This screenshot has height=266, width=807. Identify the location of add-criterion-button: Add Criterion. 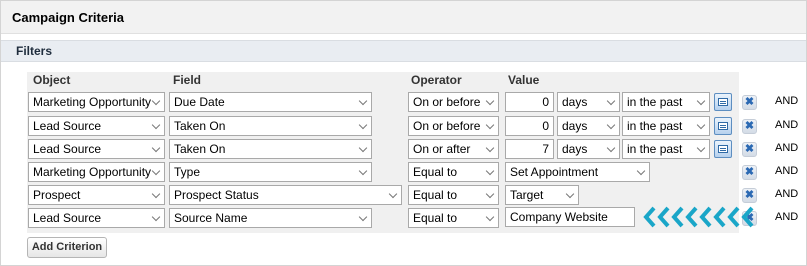
(67, 247).